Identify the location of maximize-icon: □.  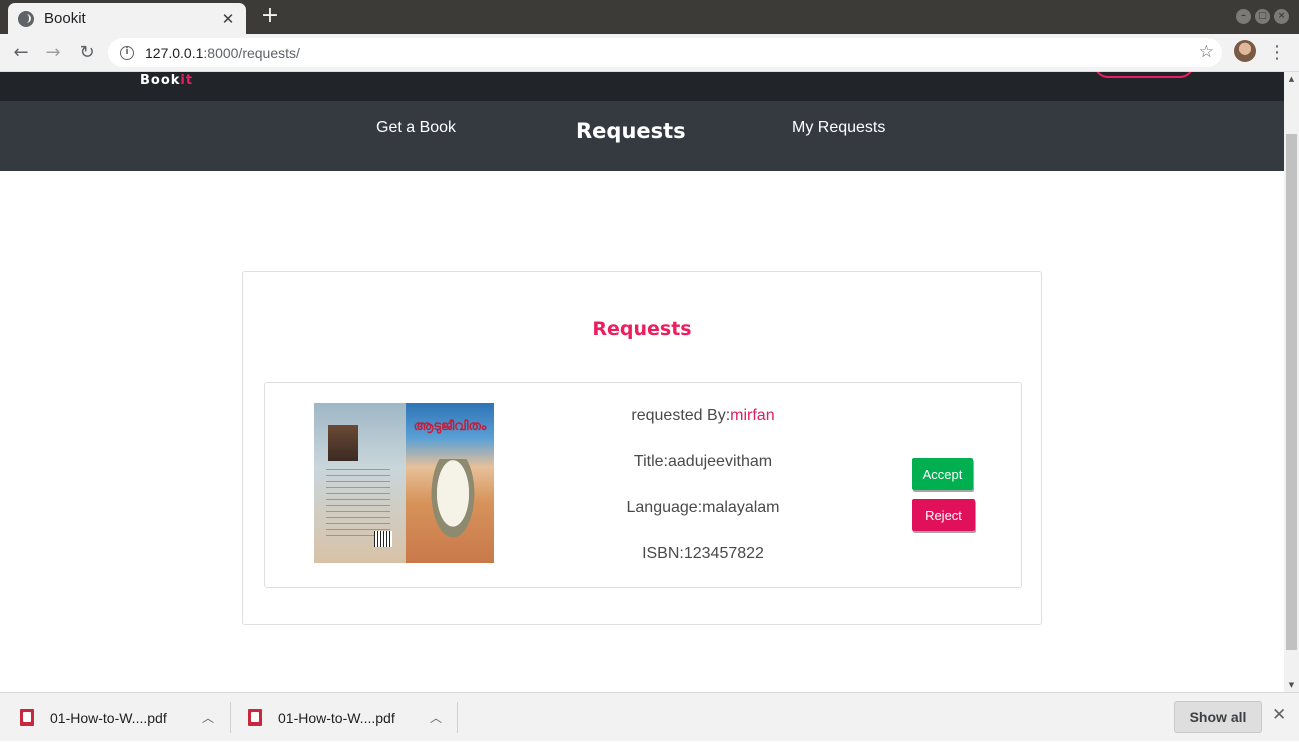
(1262, 16).